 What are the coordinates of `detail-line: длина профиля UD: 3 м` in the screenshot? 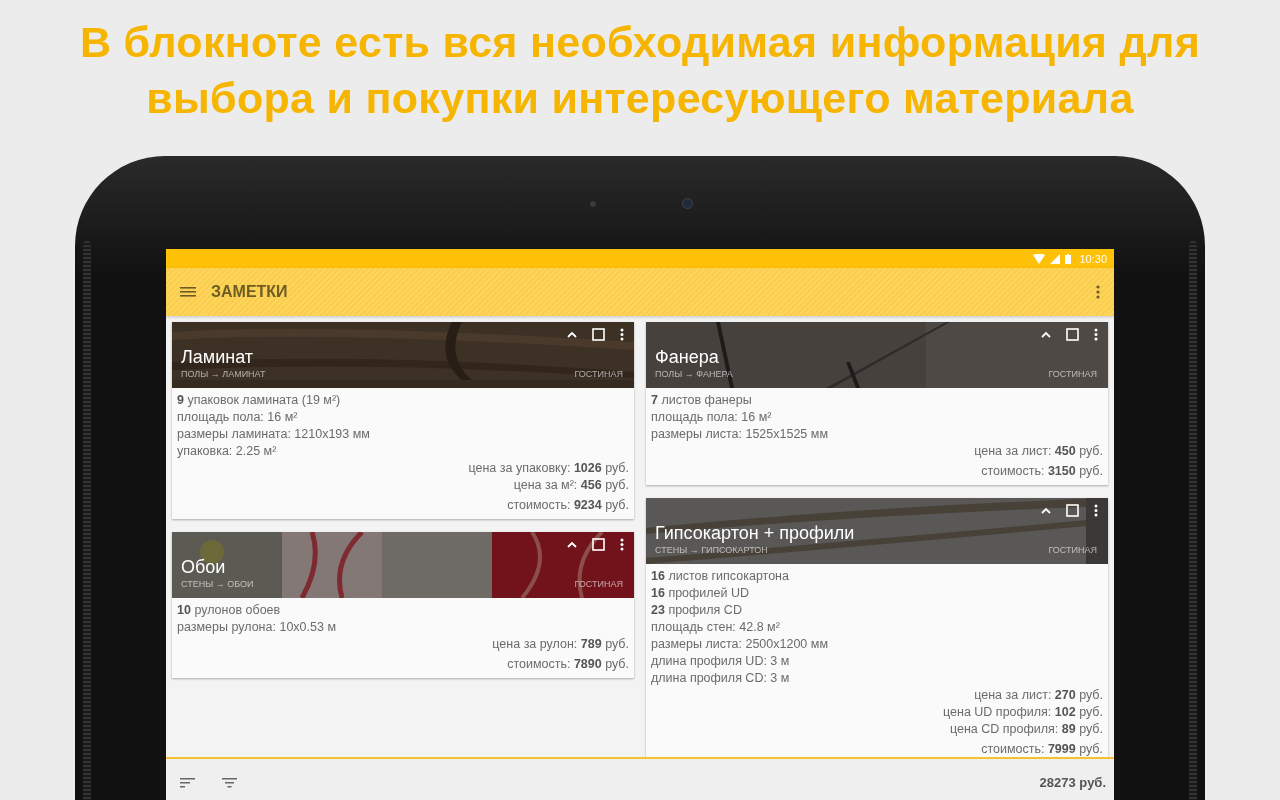 It's located at (721, 661).